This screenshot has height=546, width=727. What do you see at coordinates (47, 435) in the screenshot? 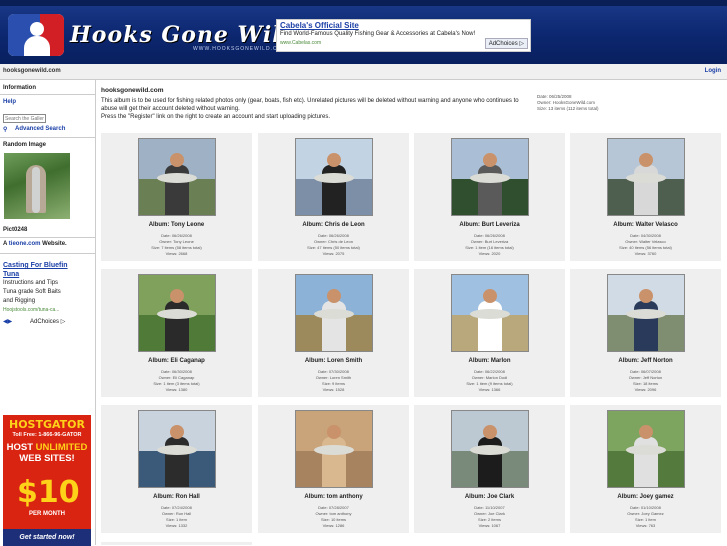
I see `ad-tollfree: Toll Free: 1-866-96-GATOR` at bounding box center [47, 435].